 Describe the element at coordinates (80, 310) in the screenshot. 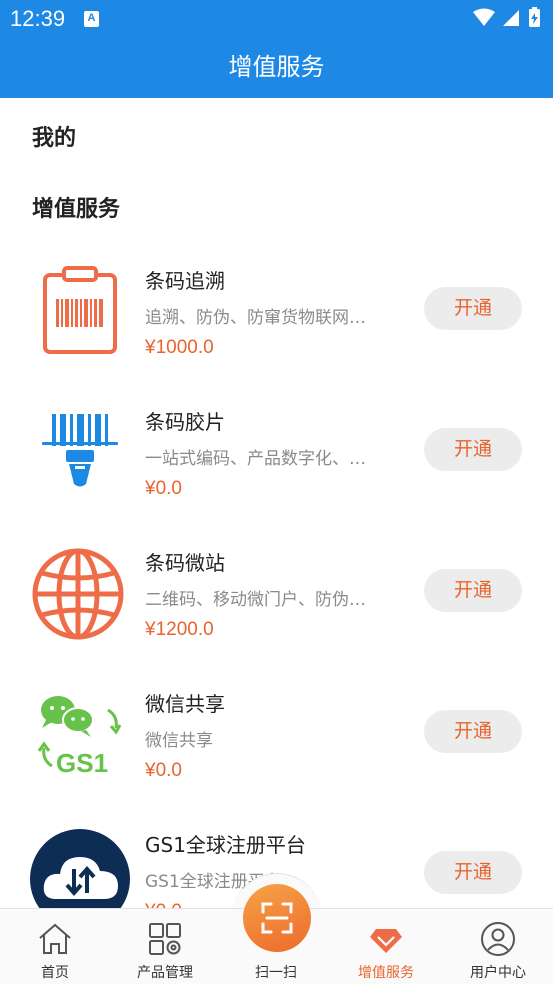

I see `barcode-clipboard-icon` at that location.